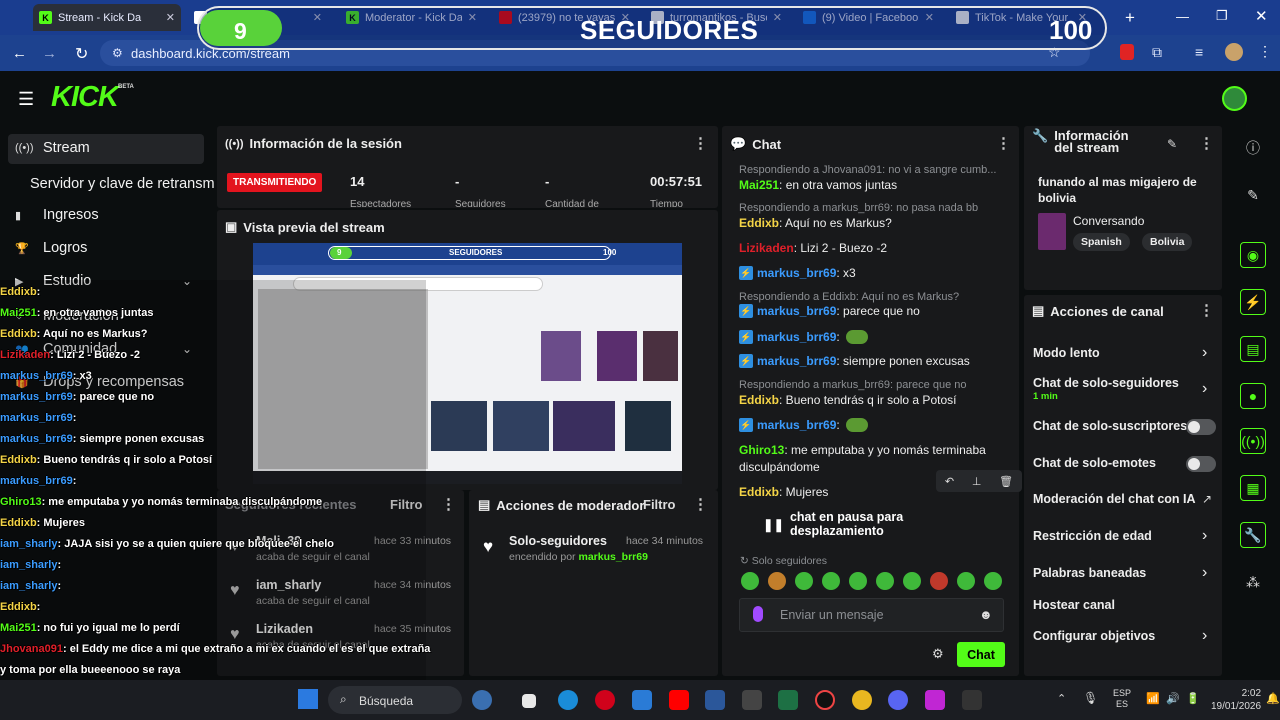 This screenshot has width=1280, height=720. What do you see at coordinates (700, 504) in the screenshot?
I see `mod-menu-icon: ⋮` at bounding box center [700, 504].